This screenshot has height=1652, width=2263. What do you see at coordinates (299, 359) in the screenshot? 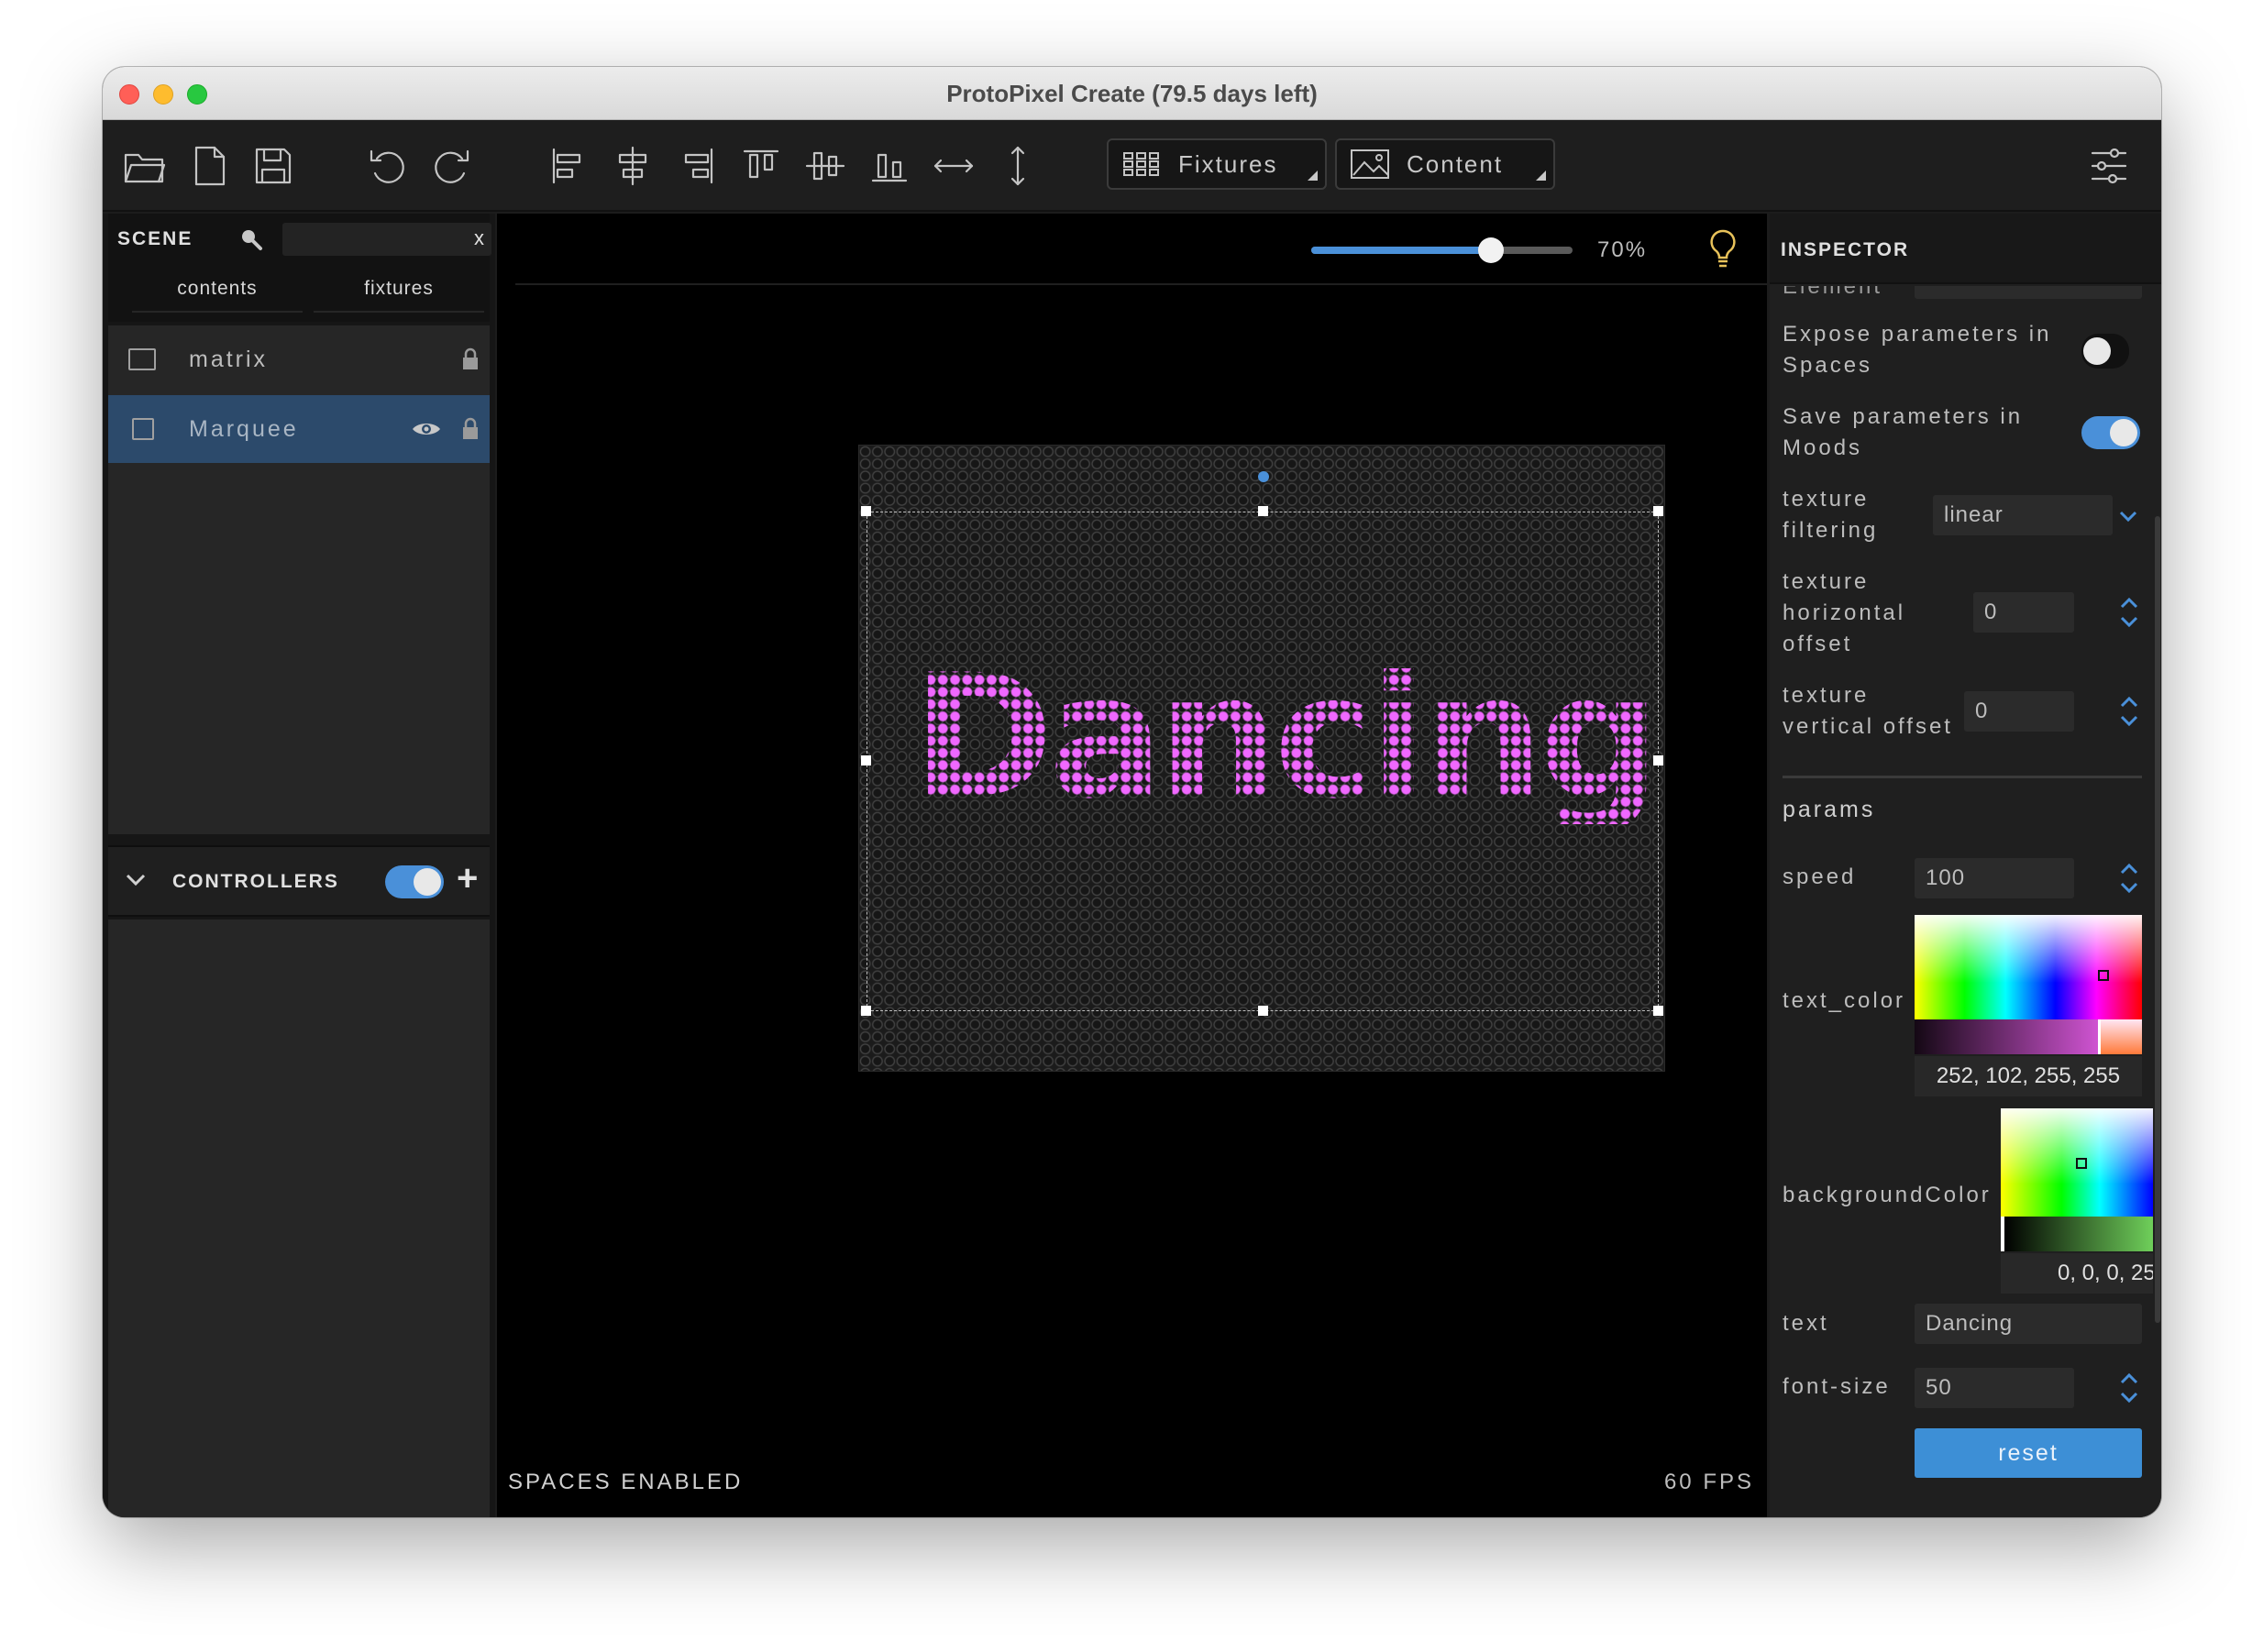
I see `scene-item-matrix: matrix` at bounding box center [299, 359].